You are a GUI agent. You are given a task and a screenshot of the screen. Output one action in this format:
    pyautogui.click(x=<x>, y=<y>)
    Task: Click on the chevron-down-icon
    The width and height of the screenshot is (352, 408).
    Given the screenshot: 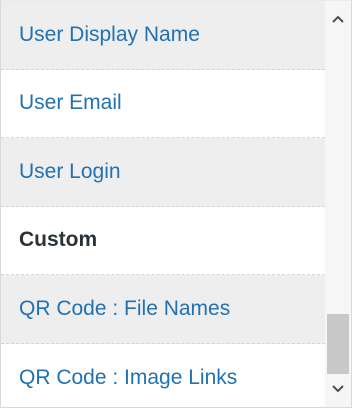 What is the action you would take?
    pyautogui.click(x=338, y=389)
    